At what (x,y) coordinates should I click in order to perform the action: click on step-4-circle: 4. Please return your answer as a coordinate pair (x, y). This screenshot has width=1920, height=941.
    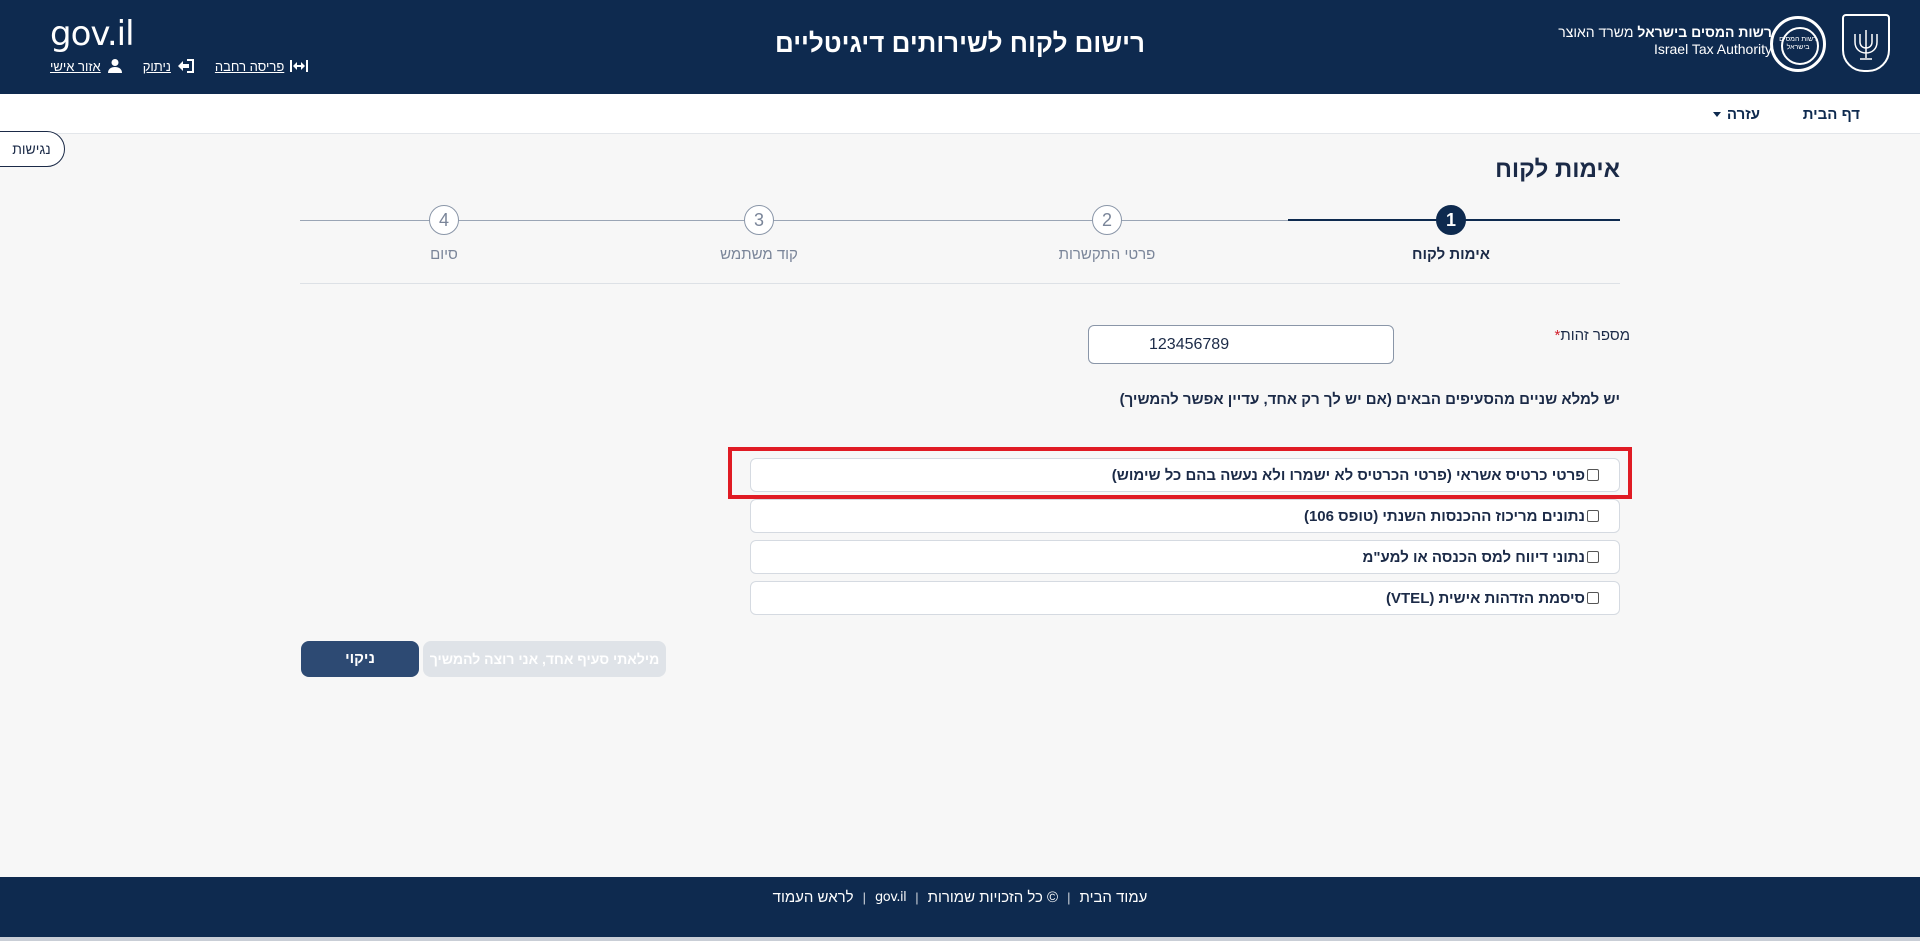
    Looking at the image, I should click on (444, 220).